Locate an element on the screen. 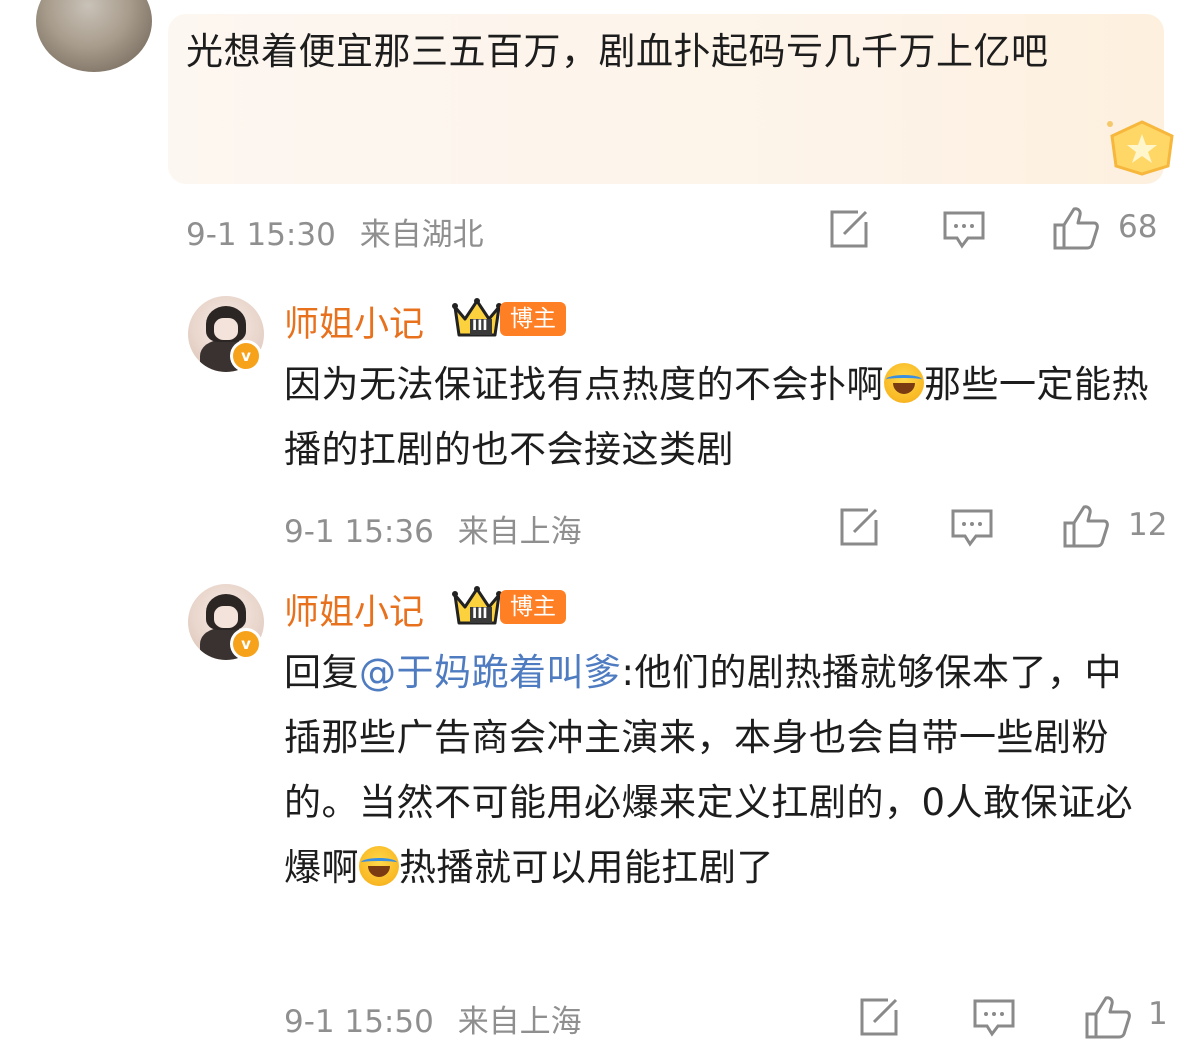 The width and height of the screenshot is (1200, 1057). comment-location: 来自湖北 is located at coordinates (421, 235).